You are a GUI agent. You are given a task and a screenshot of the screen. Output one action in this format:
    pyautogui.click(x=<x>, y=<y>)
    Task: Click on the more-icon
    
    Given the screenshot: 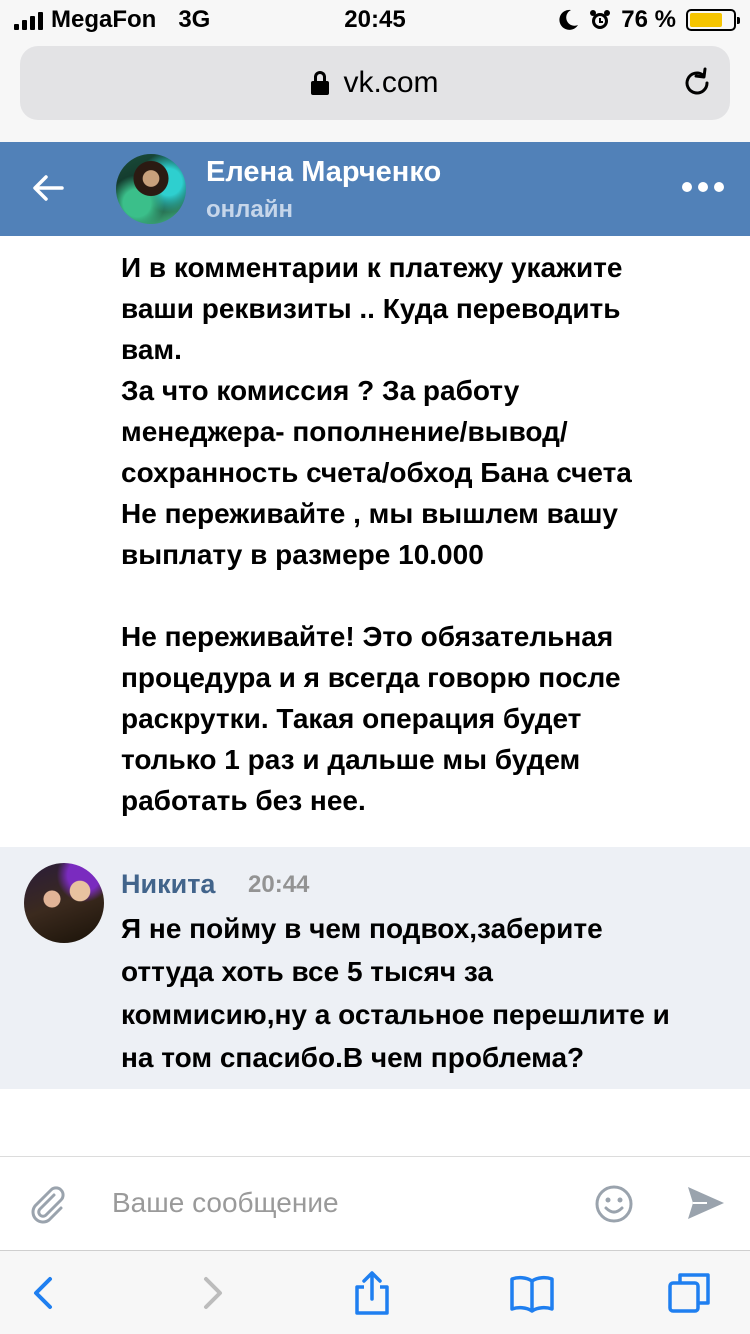 What is the action you would take?
    pyautogui.click(x=703, y=187)
    